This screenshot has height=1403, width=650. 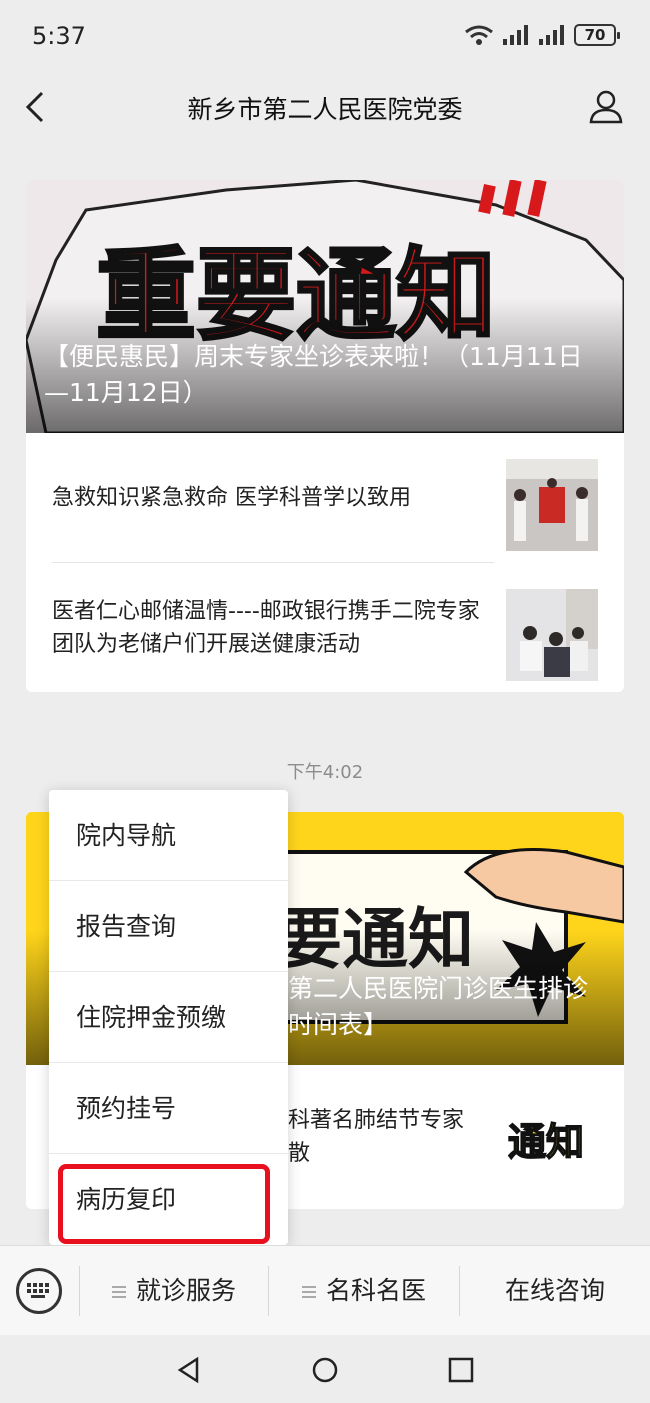 What do you see at coordinates (546, 1142) in the screenshot?
I see `svg-text: 通知` at bounding box center [546, 1142].